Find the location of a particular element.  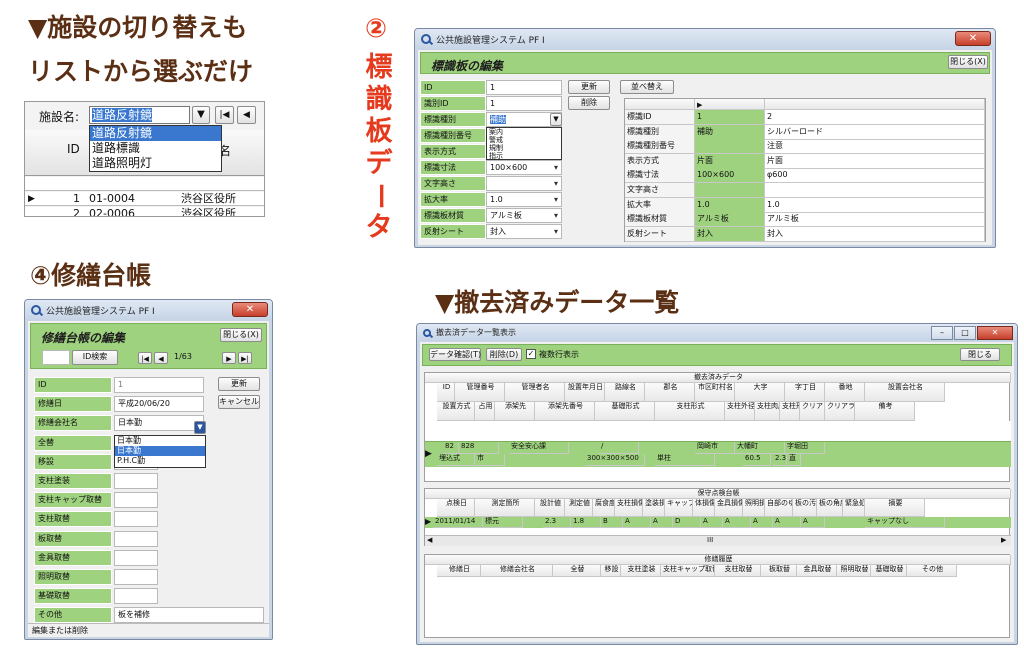

facility-select: 道路反射鏡 is located at coordinates (139, 115).